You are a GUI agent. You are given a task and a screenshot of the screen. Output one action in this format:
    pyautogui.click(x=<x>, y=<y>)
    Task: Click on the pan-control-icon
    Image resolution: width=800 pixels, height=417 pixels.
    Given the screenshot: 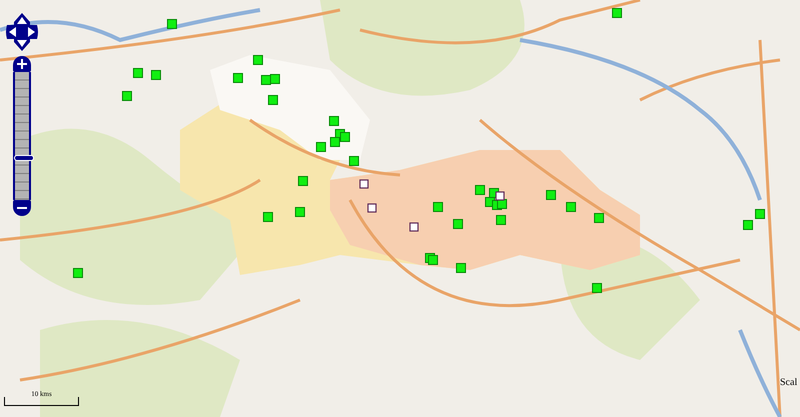 What is the action you would take?
    pyautogui.click(x=22, y=32)
    